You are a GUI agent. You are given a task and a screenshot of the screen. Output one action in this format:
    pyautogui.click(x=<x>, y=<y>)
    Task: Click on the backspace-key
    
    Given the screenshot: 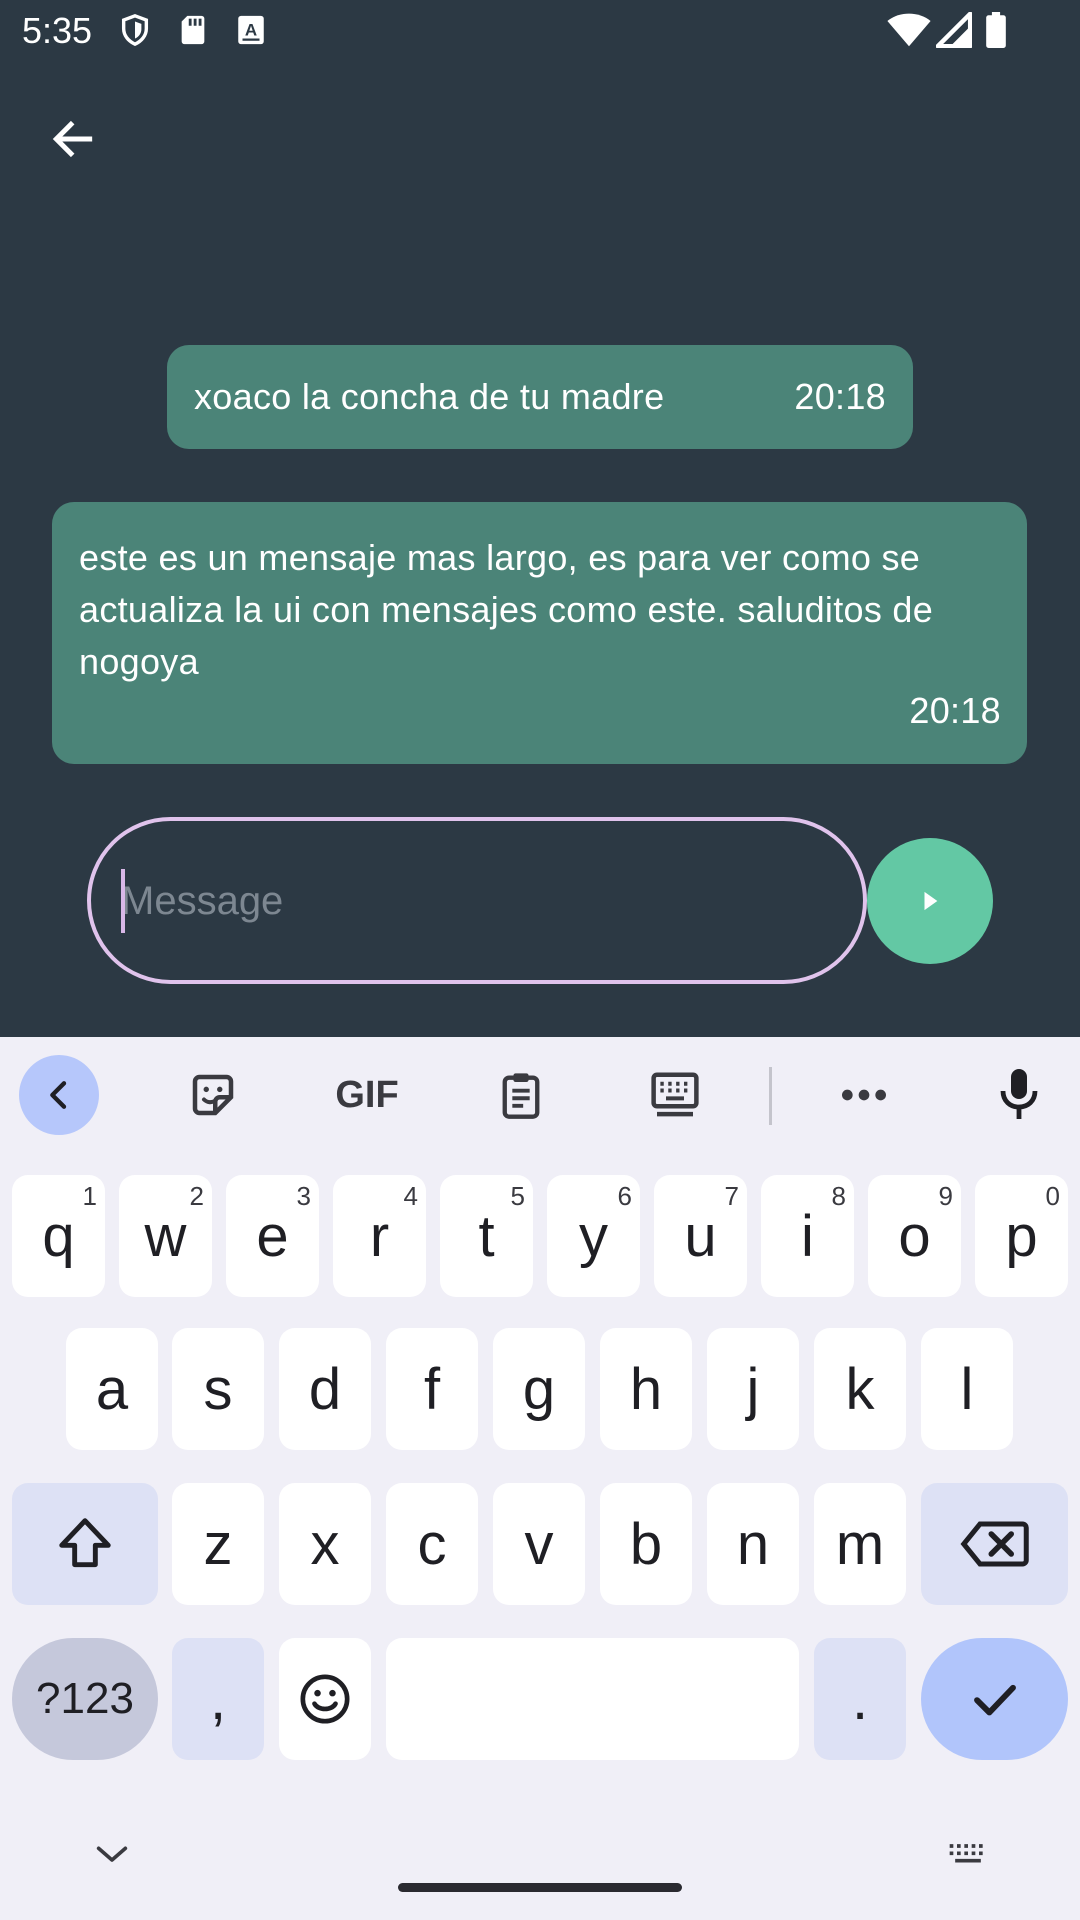 What is the action you would take?
    pyautogui.click(x=994, y=1544)
    